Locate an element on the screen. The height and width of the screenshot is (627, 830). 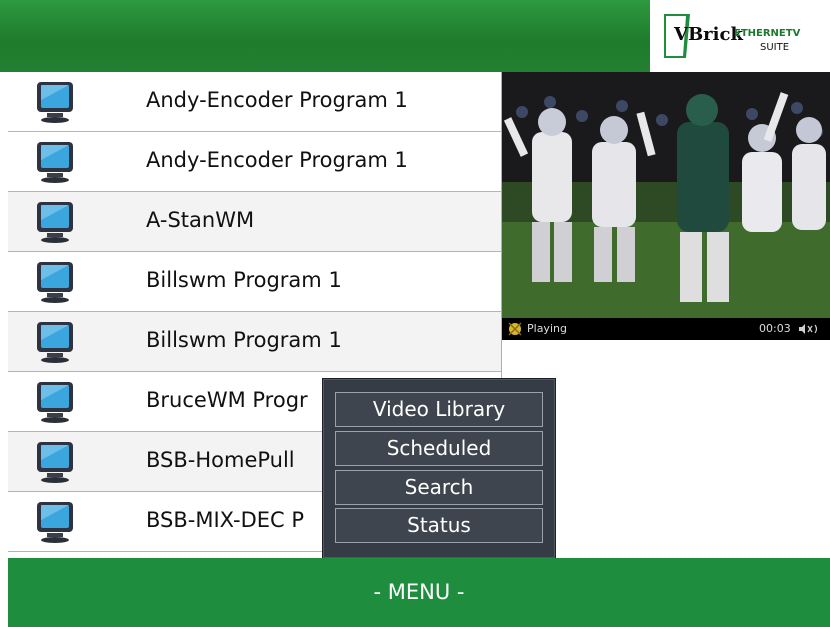
playing-status-icon is located at coordinates (515, 329).